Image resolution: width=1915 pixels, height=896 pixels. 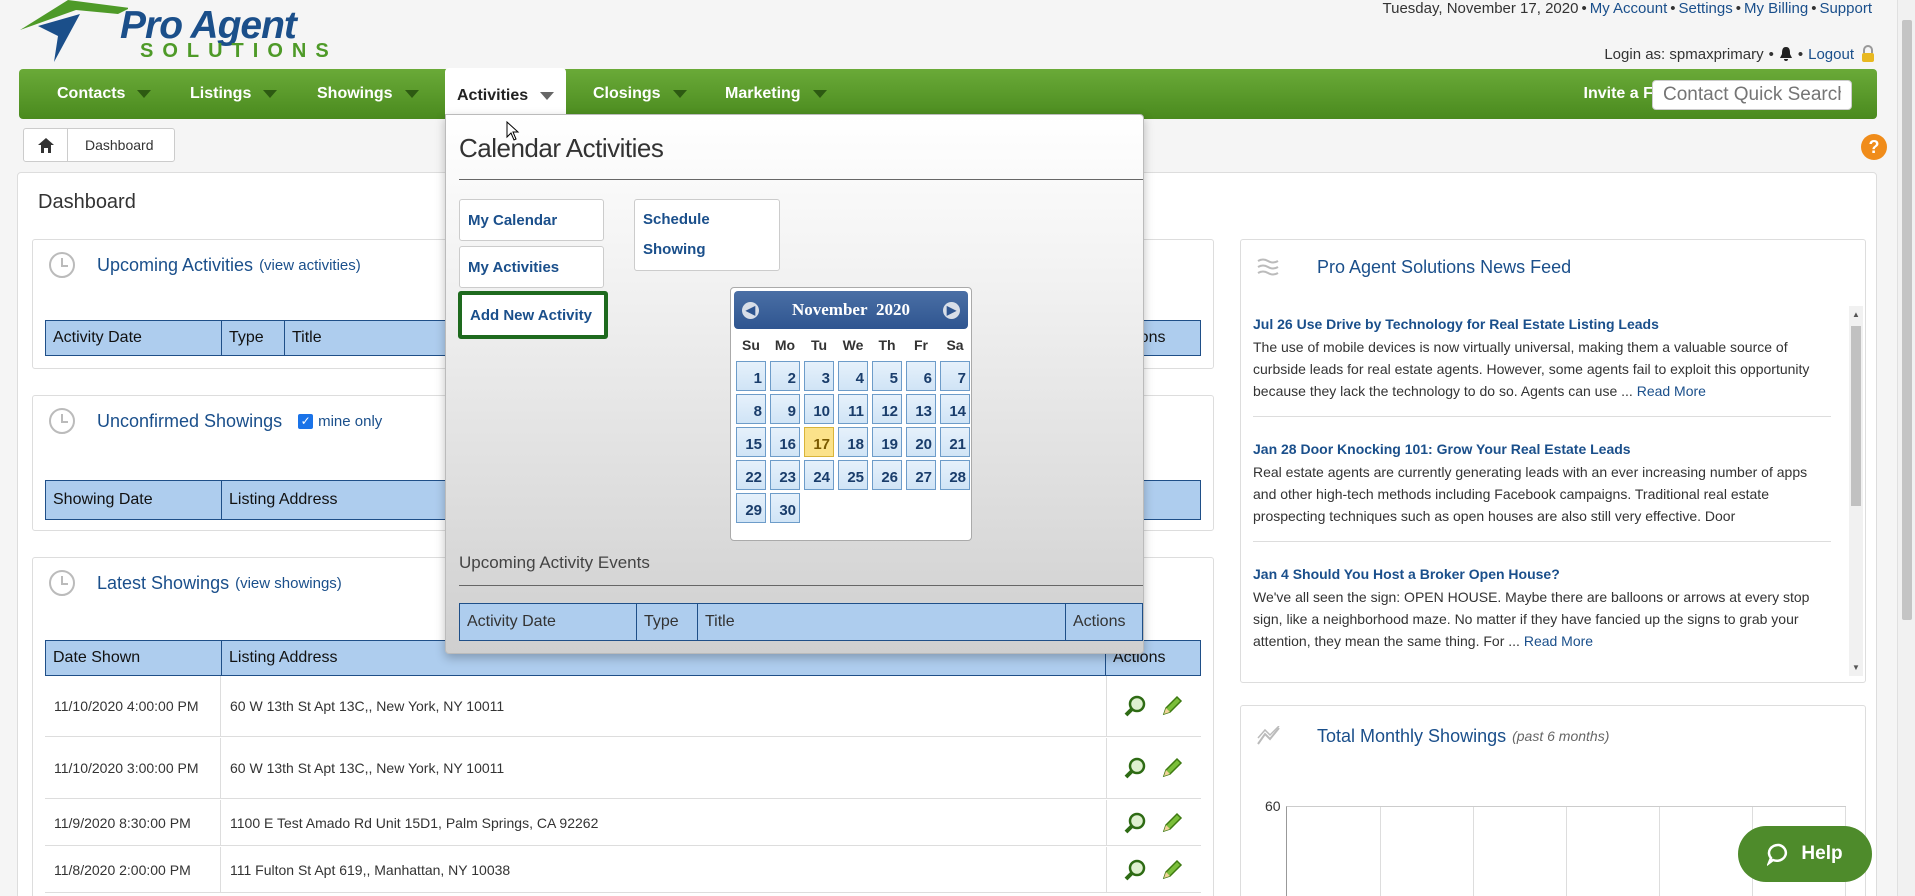 What do you see at coordinates (121, 145) in the screenshot?
I see `breadcrumb-dashboard: Dashboard` at bounding box center [121, 145].